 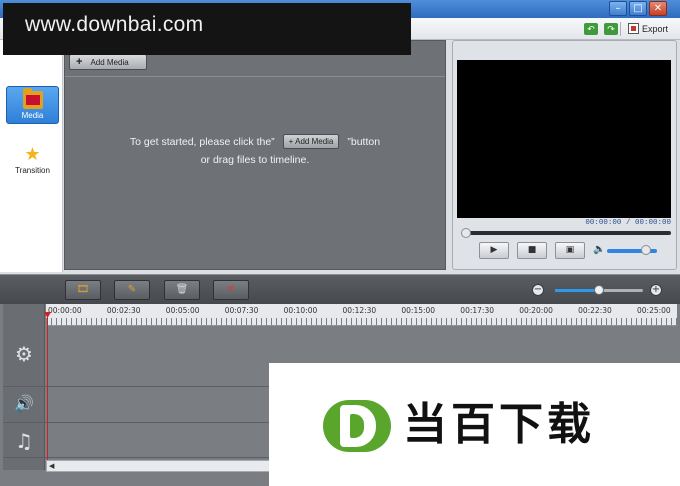 I want to click on film-clip-icon: 🎞, so click(x=83, y=289).